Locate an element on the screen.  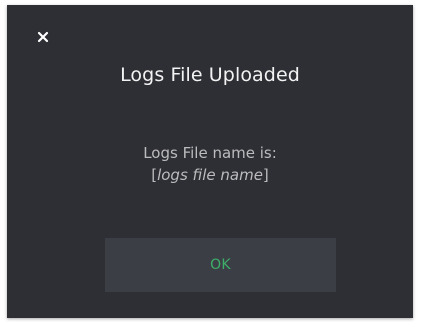
ok-button: OK is located at coordinates (220, 265).